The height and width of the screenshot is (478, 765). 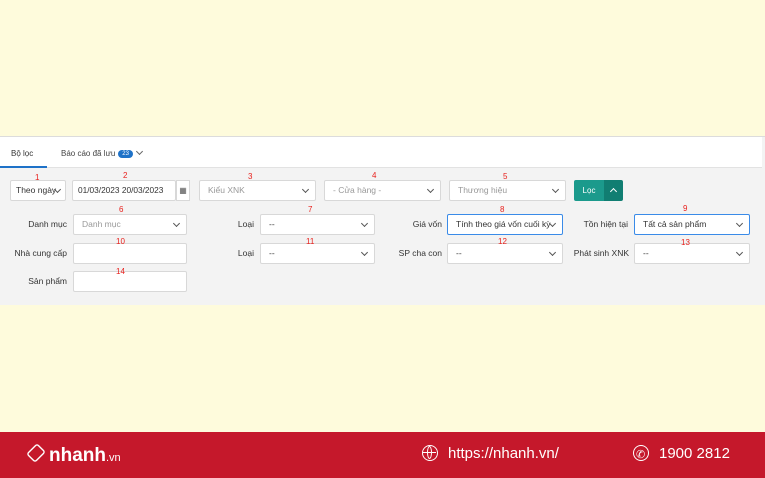 What do you see at coordinates (183, 190) in the screenshot?
I see `calendar-icon: ▦` at bounding box center [183, 190].